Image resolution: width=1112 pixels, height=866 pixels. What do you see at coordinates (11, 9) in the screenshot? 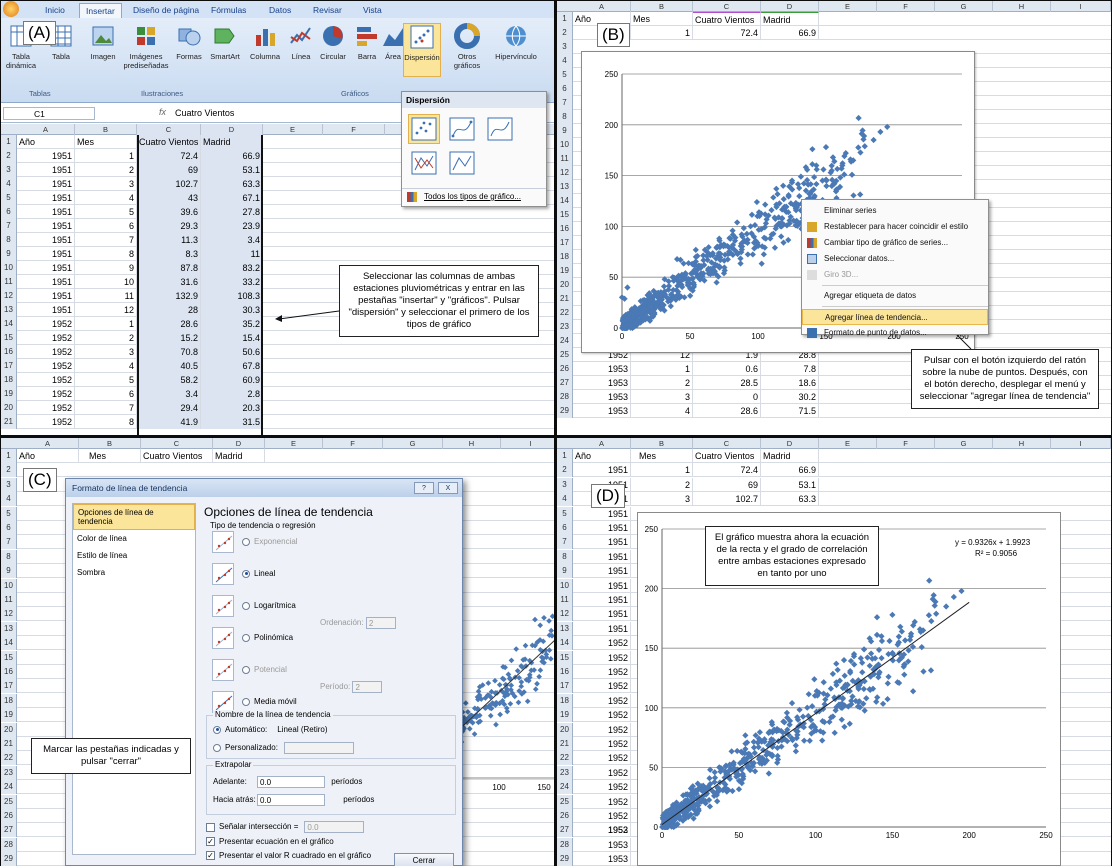
I see `office-button` at bounding box center [11, 9].